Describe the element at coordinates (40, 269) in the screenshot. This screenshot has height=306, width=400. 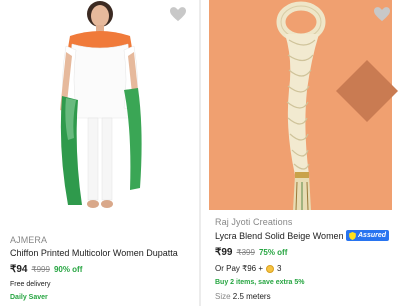
I see `original-price: ₹999` at that location.